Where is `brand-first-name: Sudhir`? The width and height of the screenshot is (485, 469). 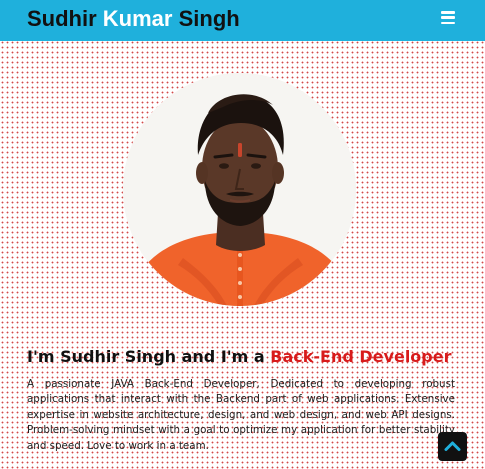 brand-first-name: Sudhir is located at coordinates (62, 18).